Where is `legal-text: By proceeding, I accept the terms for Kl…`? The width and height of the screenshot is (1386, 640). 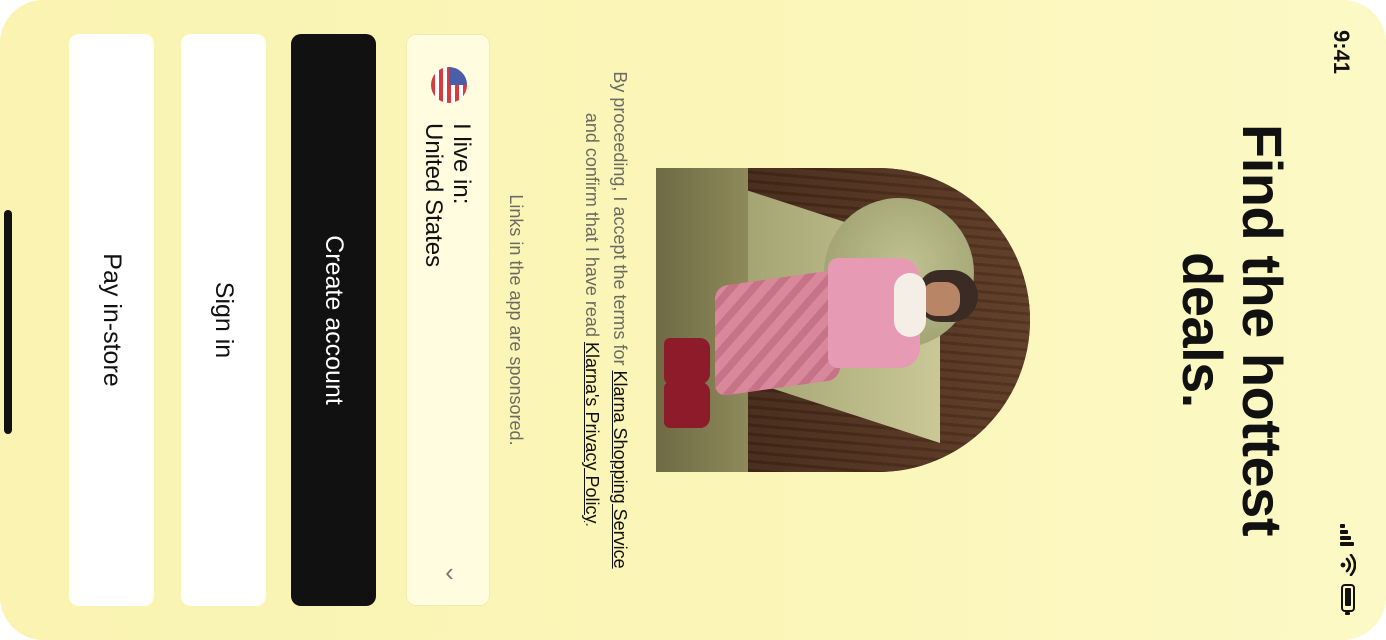 legal-text: By proceeding, I accept the terms for Kl… is located at coordinates (606, 320).